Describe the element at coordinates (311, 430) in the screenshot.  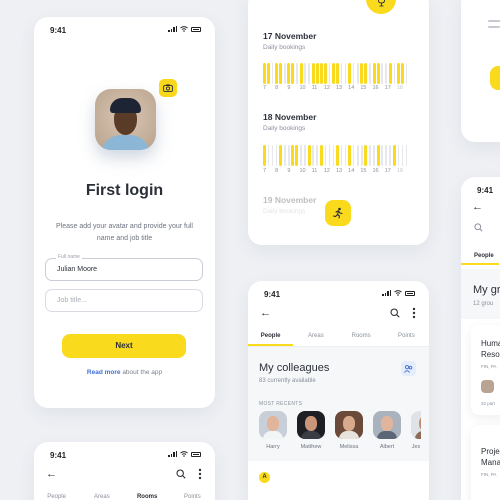
I see `colleague-matthew: Matthew` at that location.